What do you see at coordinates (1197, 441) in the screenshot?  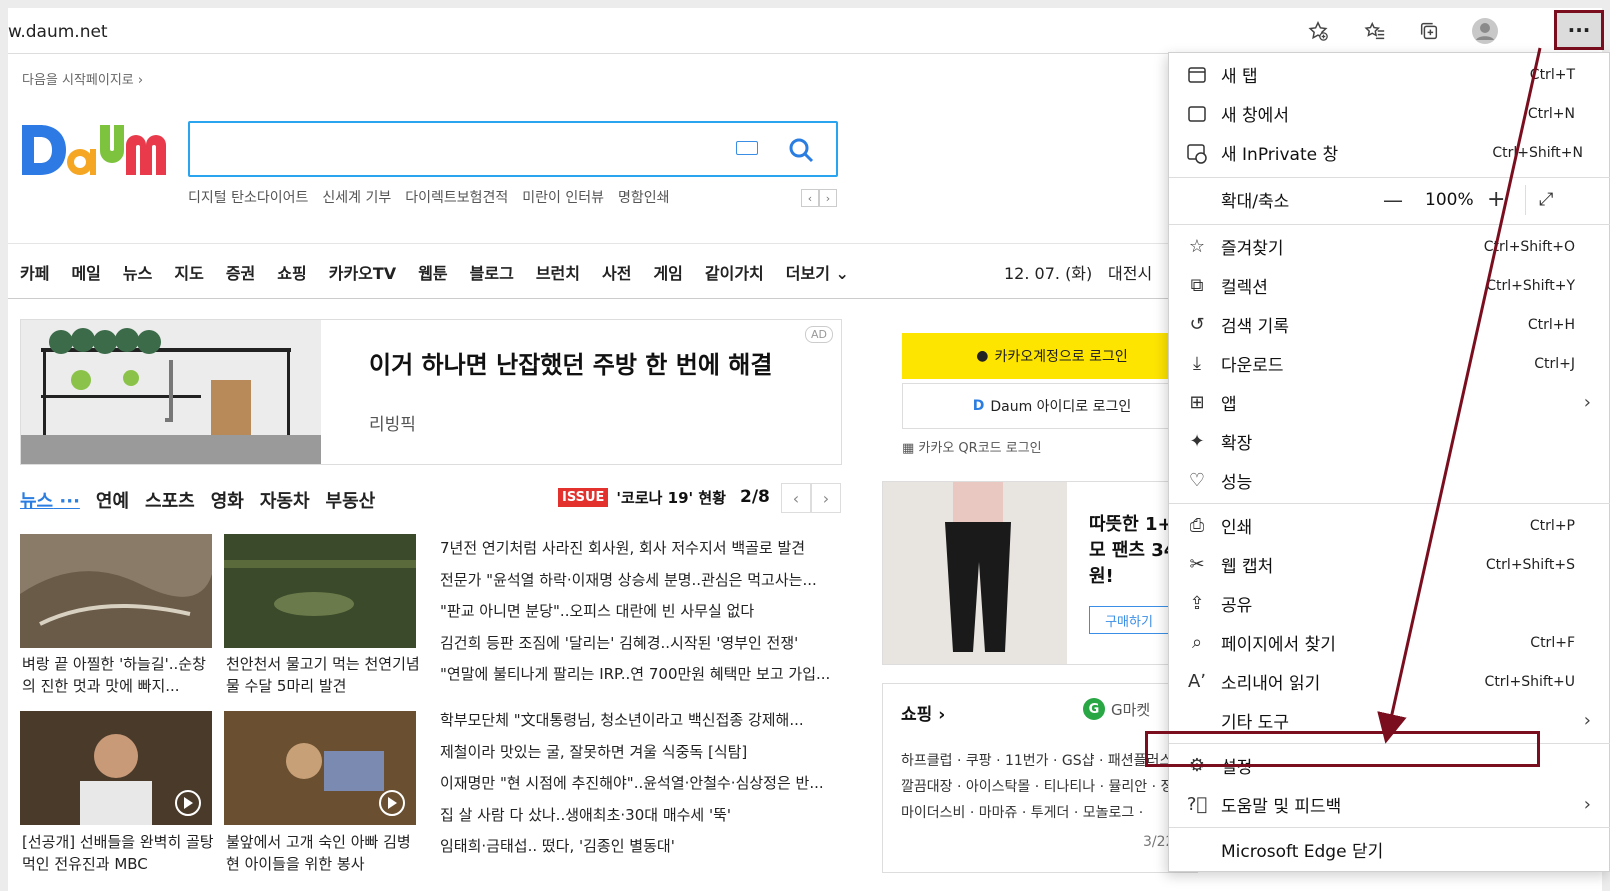 I see `extensions-icon: ✦` at bounding box center [1197, 441].